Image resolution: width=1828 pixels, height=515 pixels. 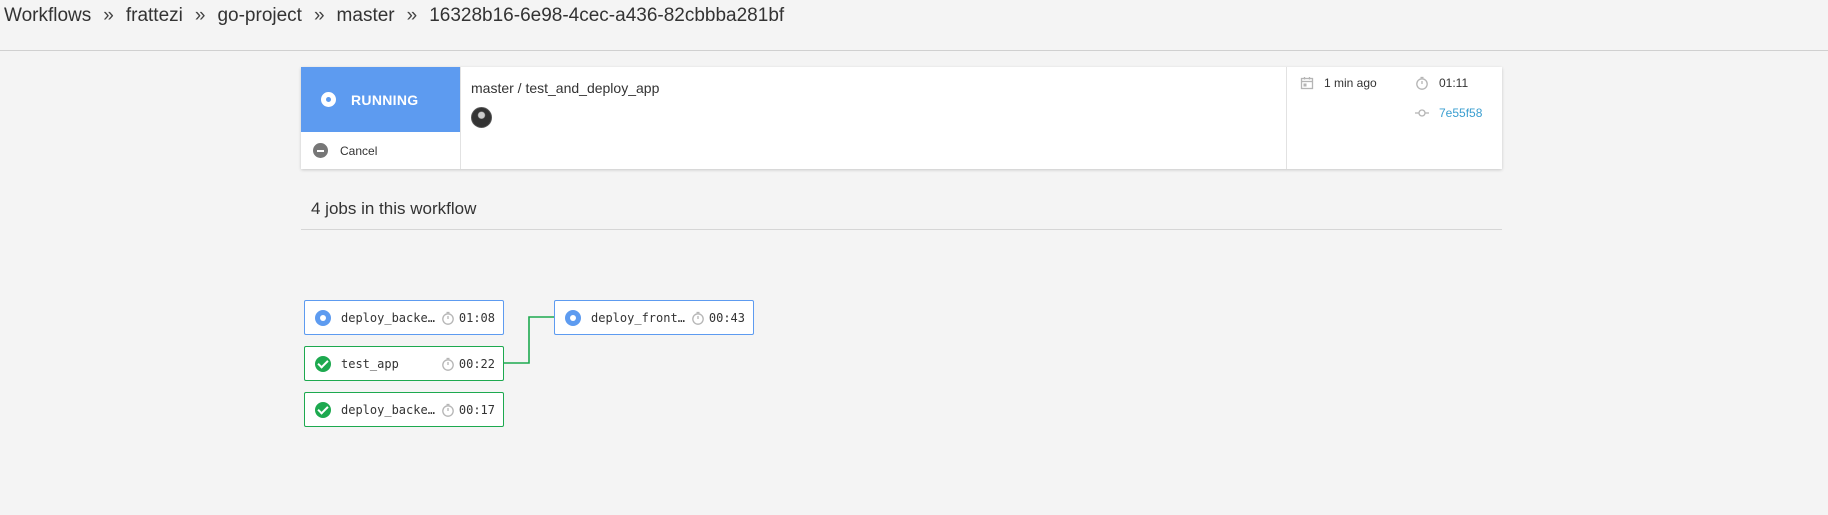 What do you see at coordinates (726, 317) in the screenshot?
I see `job-duration: 00:43` at bounding box center [726, 317].